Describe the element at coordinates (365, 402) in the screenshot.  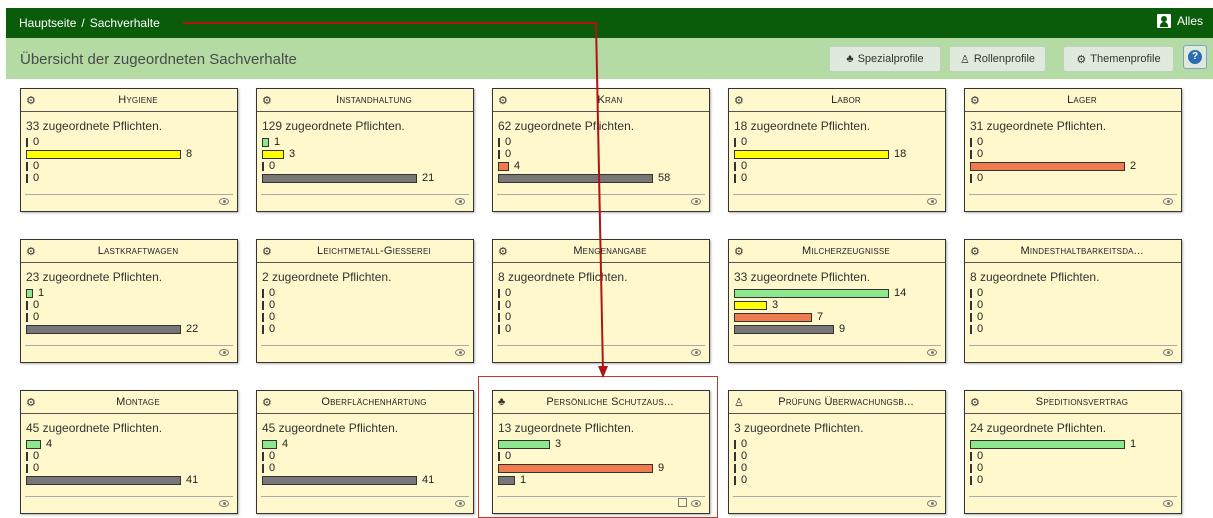
I see `card-header: ⚙ Oberflächenhärtung` at that location.